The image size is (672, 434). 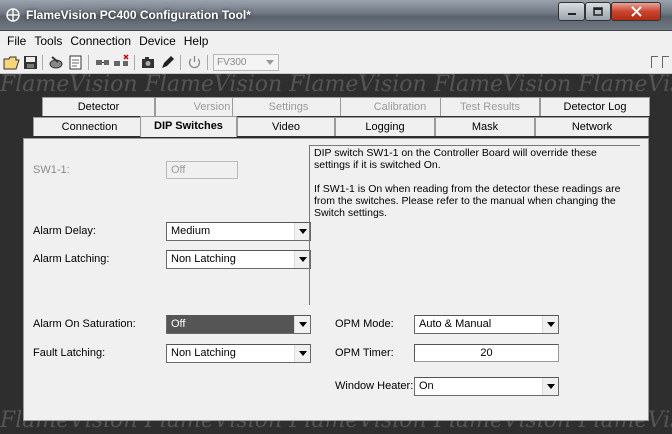 I want to click on menu-device: Device, so click(x=157, y=41).